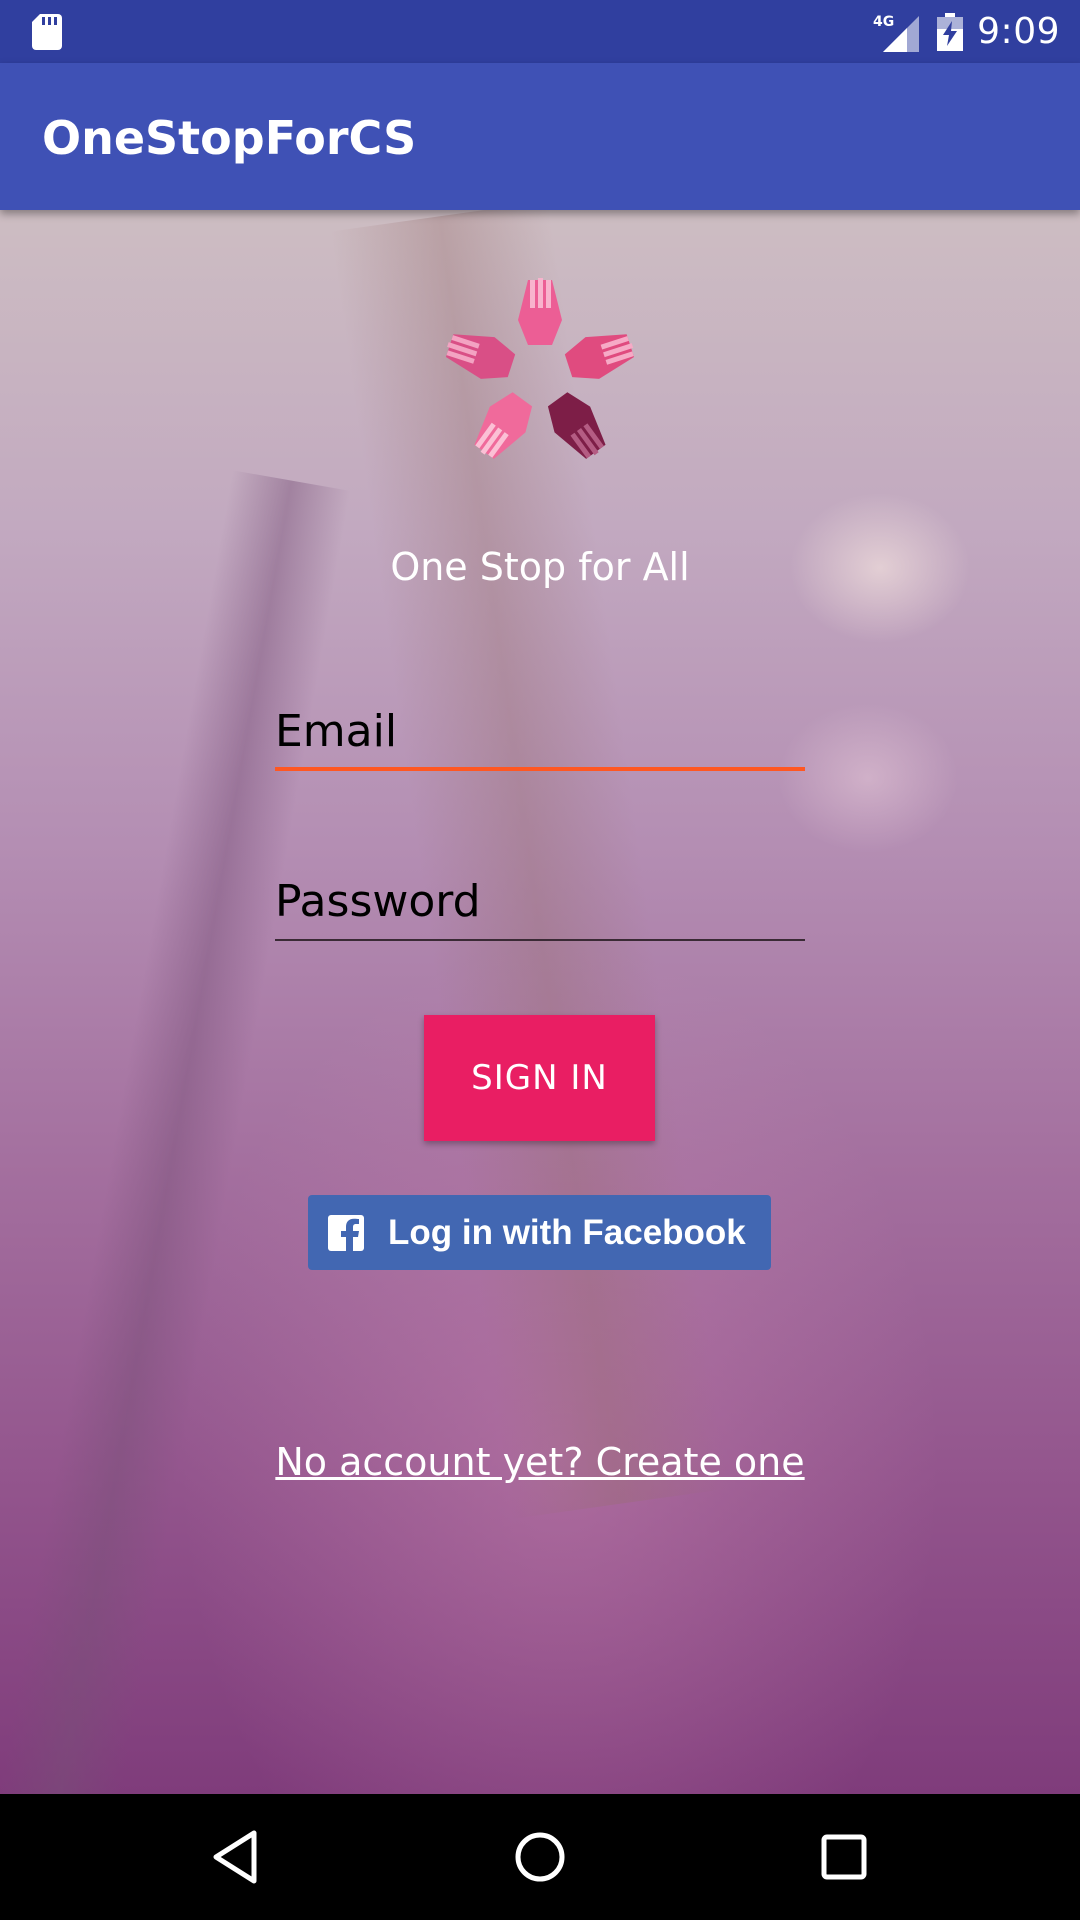 This screenshot has height=1920, width=1080. I want to click on facebook-icon, so click(346, 1232).